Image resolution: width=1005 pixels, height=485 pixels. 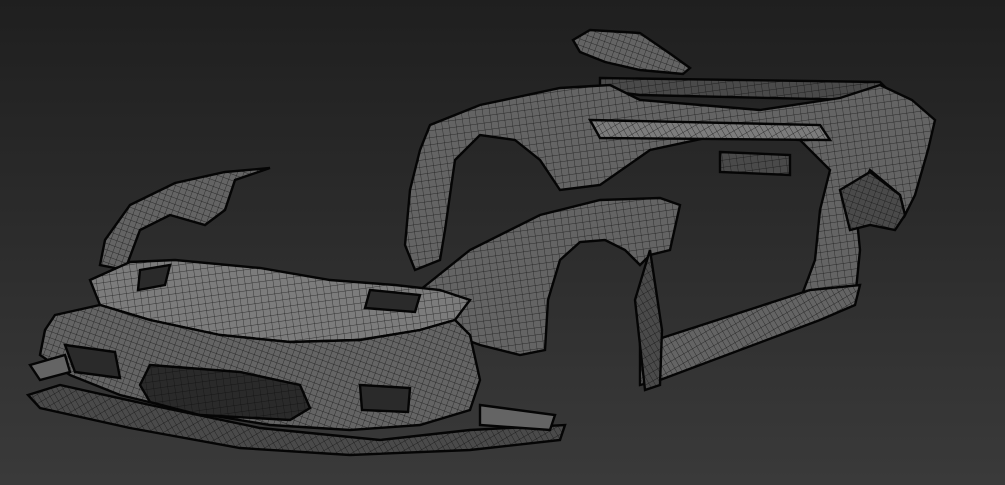 What do you see at coordinates (631, 52) in the screenshot?
I see `roof-spoiler` at bounding box center [631, 52].